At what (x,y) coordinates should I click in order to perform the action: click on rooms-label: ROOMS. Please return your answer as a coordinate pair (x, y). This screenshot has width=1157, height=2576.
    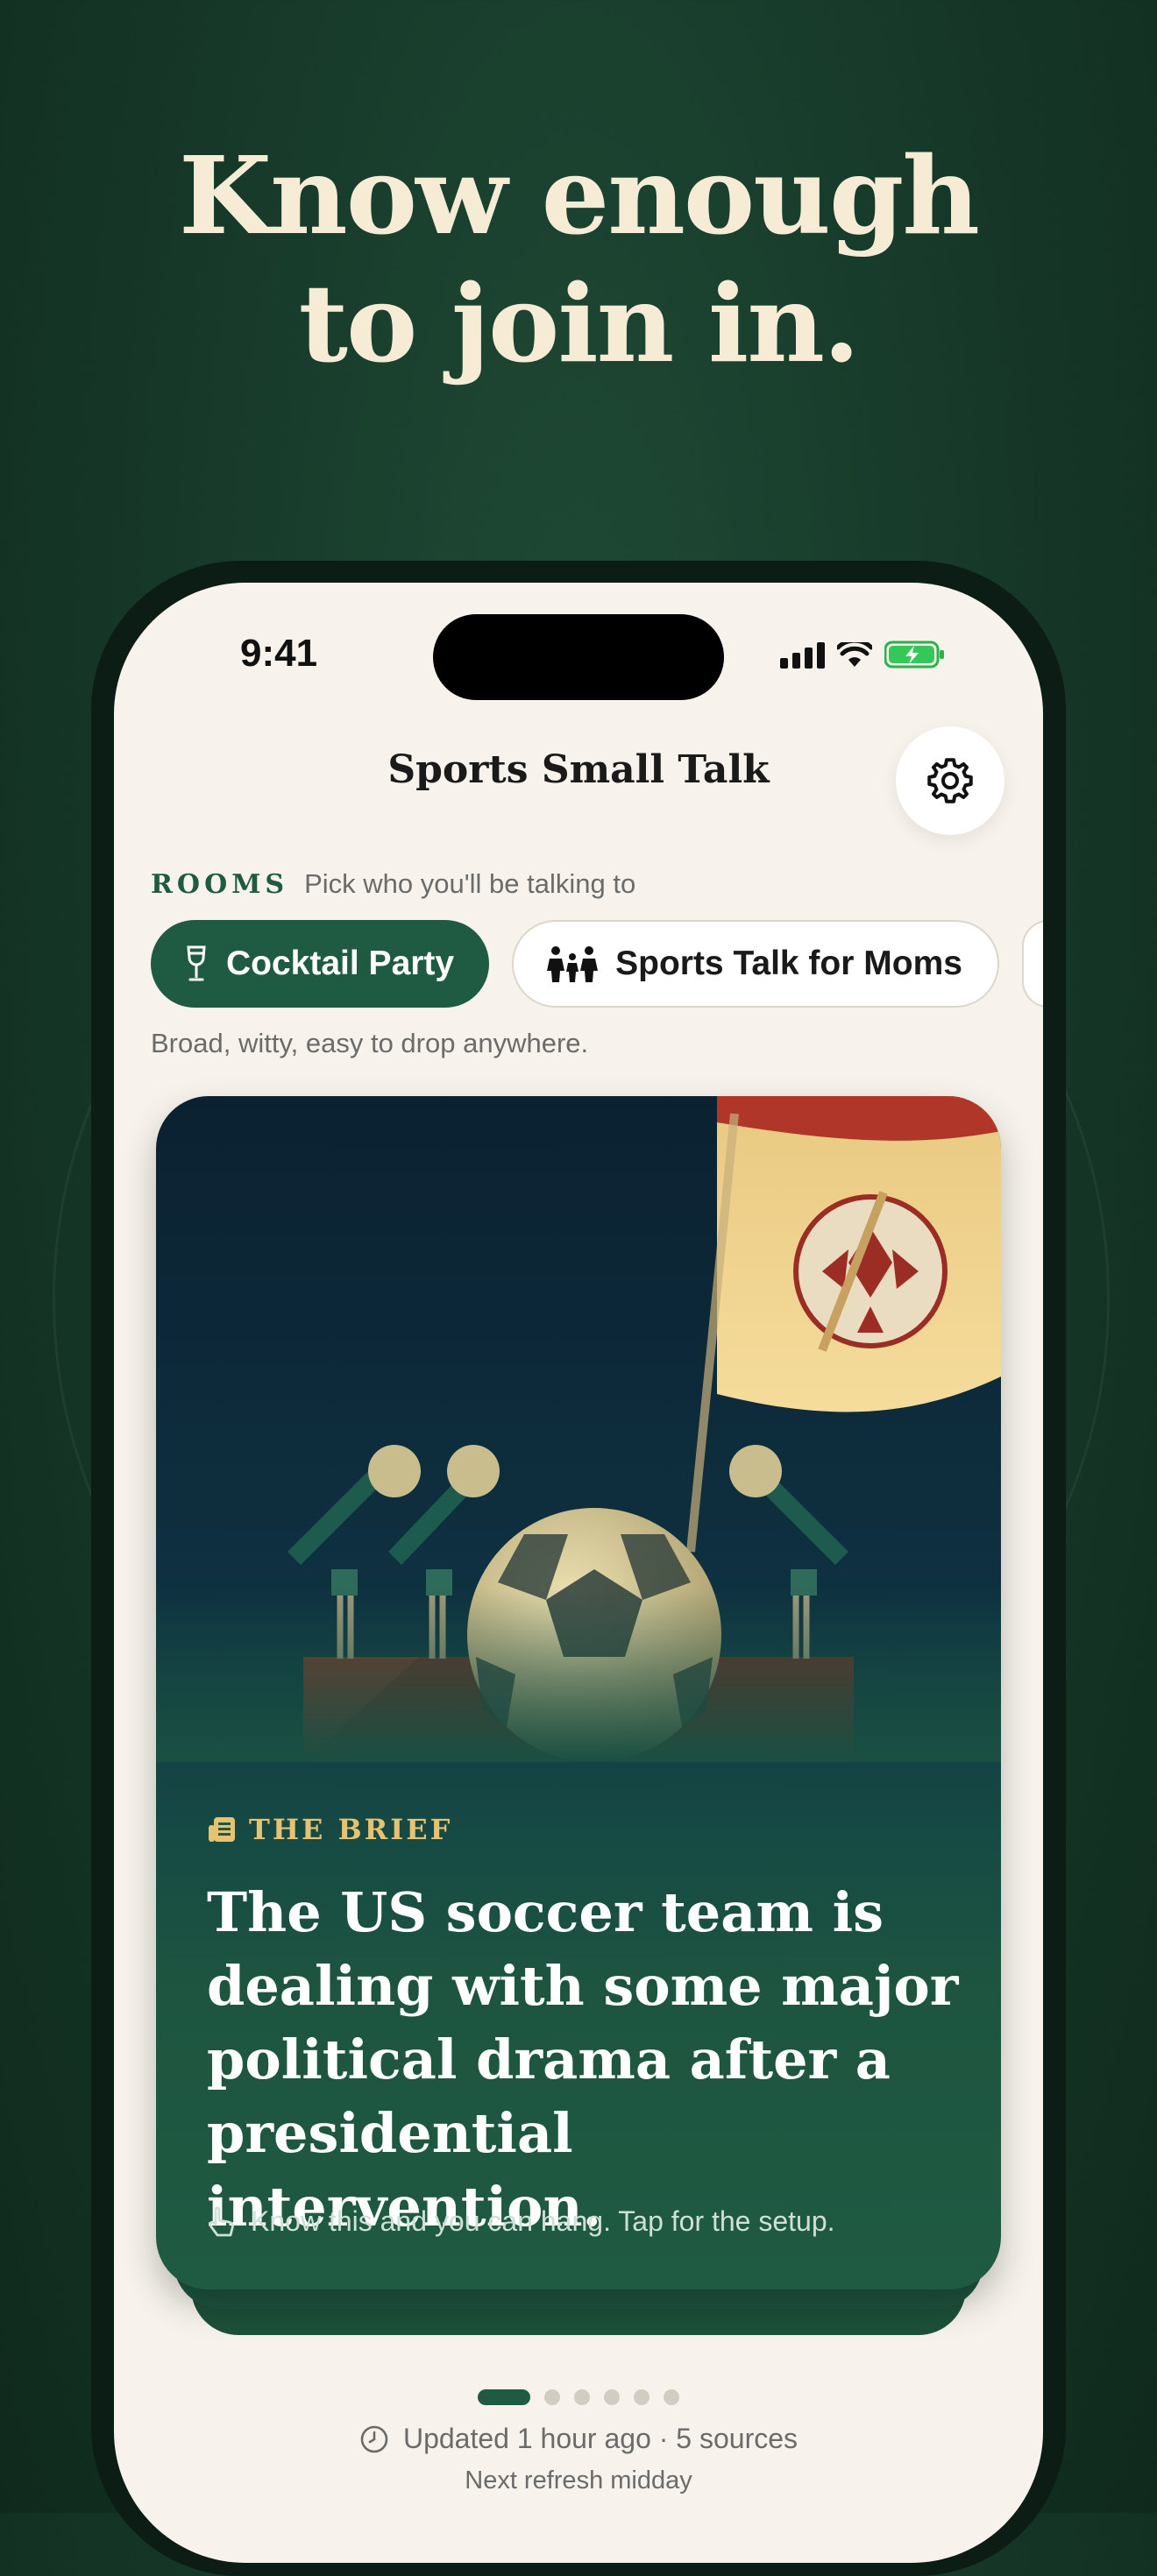
    Looking at the image, I should click on (220, 884).